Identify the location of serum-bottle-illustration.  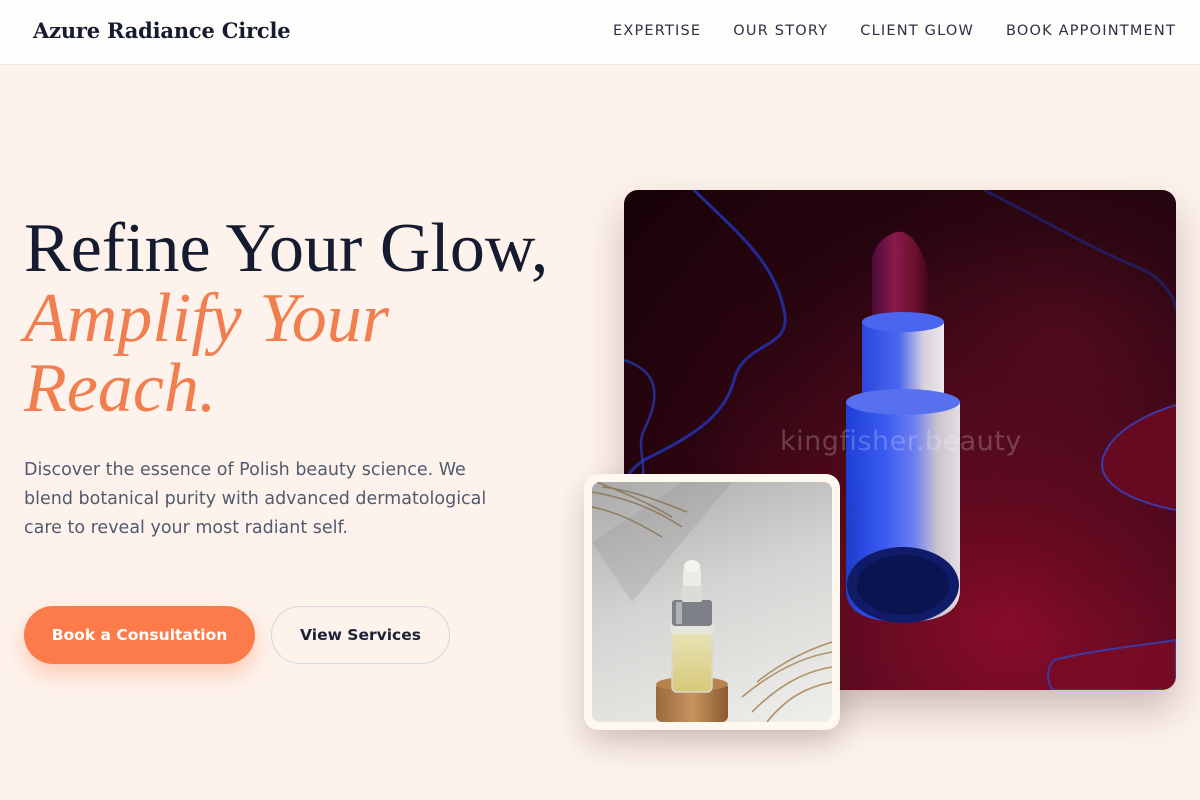
(712, 602).